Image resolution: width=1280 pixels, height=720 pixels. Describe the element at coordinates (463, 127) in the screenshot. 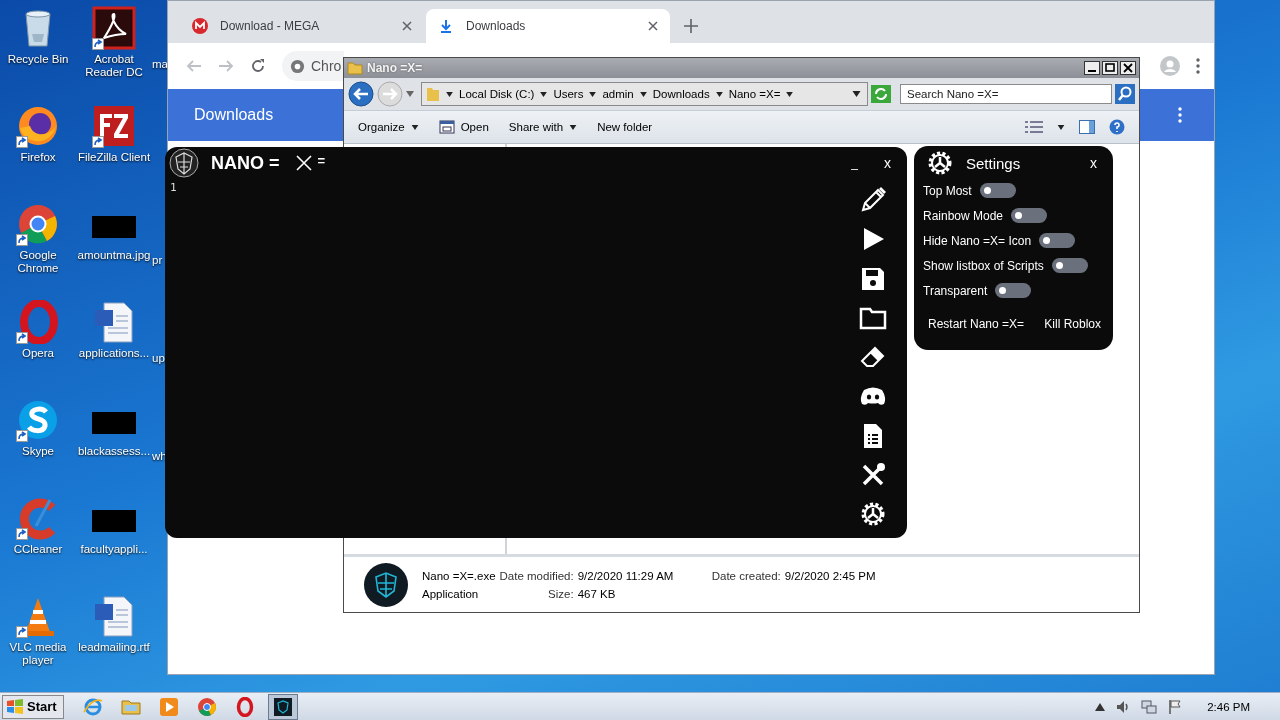

I see `toolbar-button: Open` at that location.